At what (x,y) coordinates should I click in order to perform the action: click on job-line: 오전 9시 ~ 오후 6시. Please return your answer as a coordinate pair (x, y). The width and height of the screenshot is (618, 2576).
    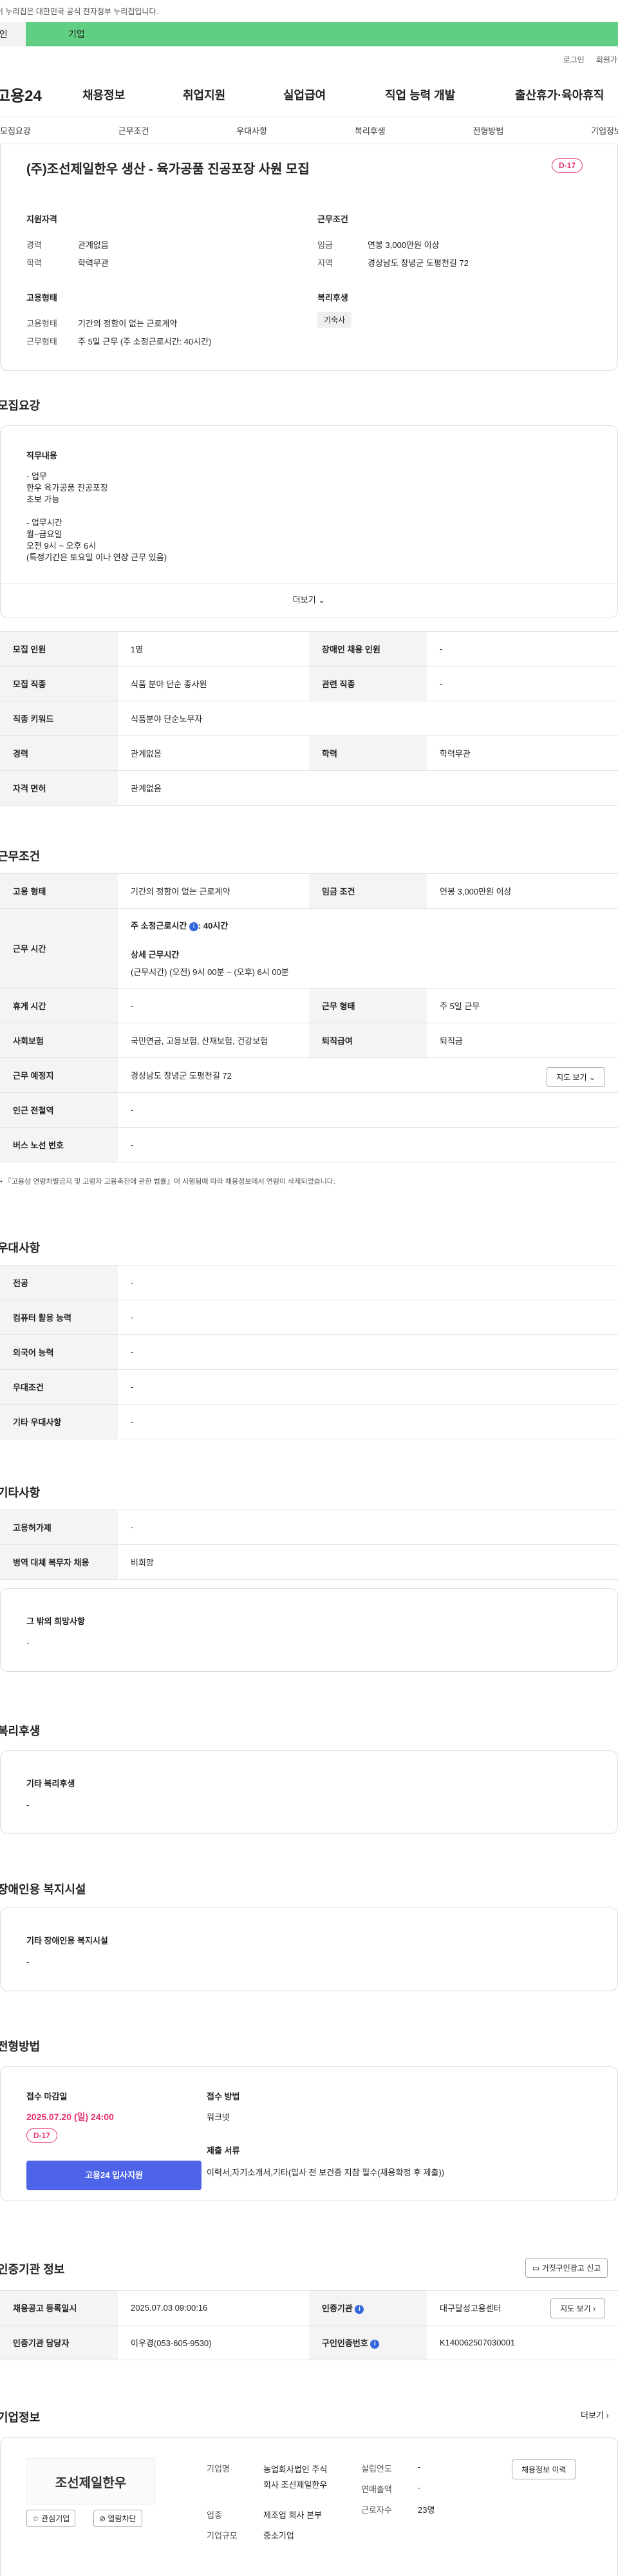
    Looking at the image, I should click on (61, 546).